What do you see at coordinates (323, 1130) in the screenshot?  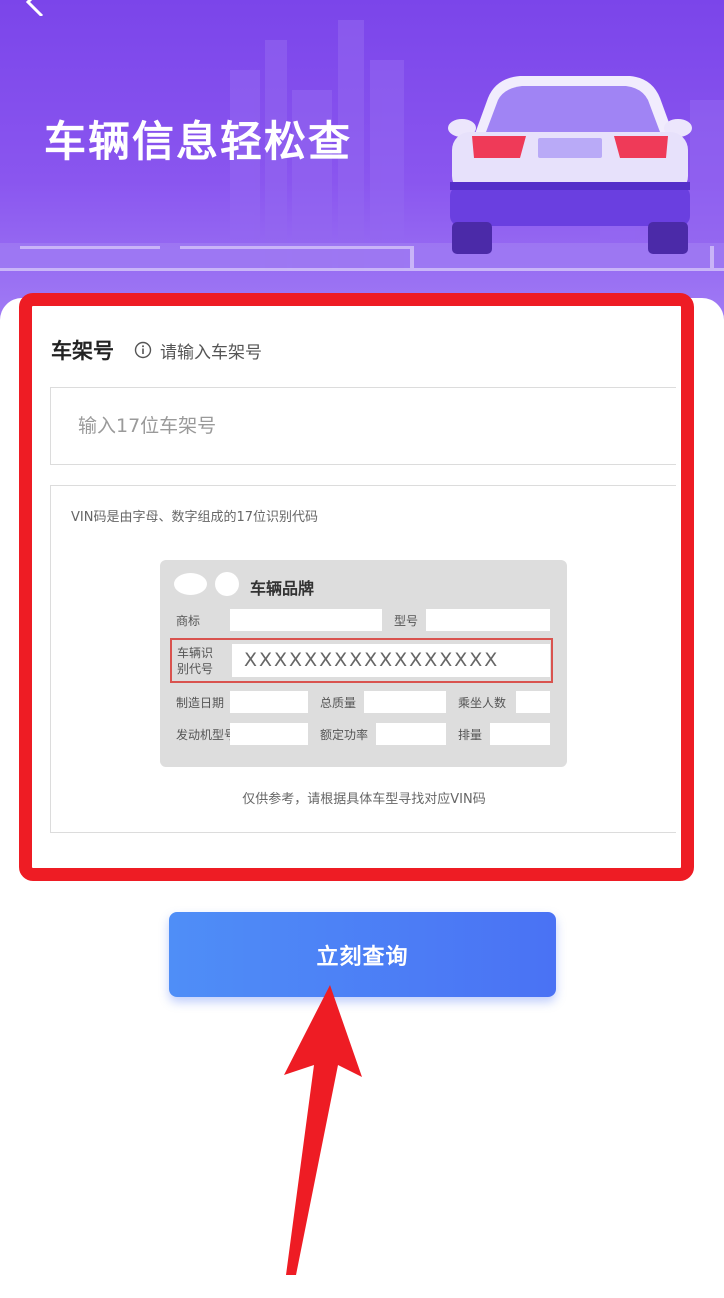 I see `annotation-arrow-icon` at bounding box center [323, 1130].